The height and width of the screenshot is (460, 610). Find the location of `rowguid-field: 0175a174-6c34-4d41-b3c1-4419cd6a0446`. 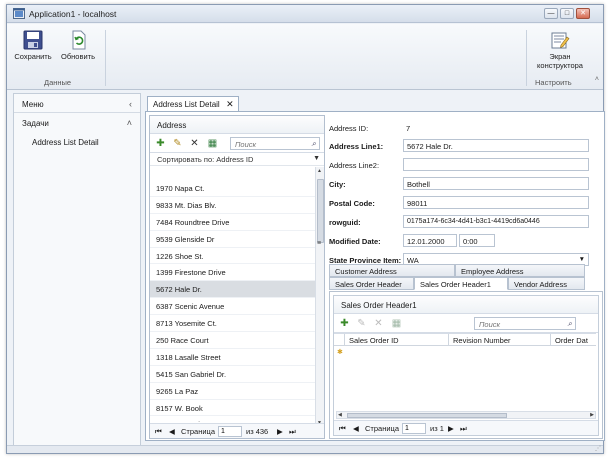

rowguid-field: 0175a174-6c34-4d41-b3c1-4419cd6a0446 is located at coordinates (496, 221).